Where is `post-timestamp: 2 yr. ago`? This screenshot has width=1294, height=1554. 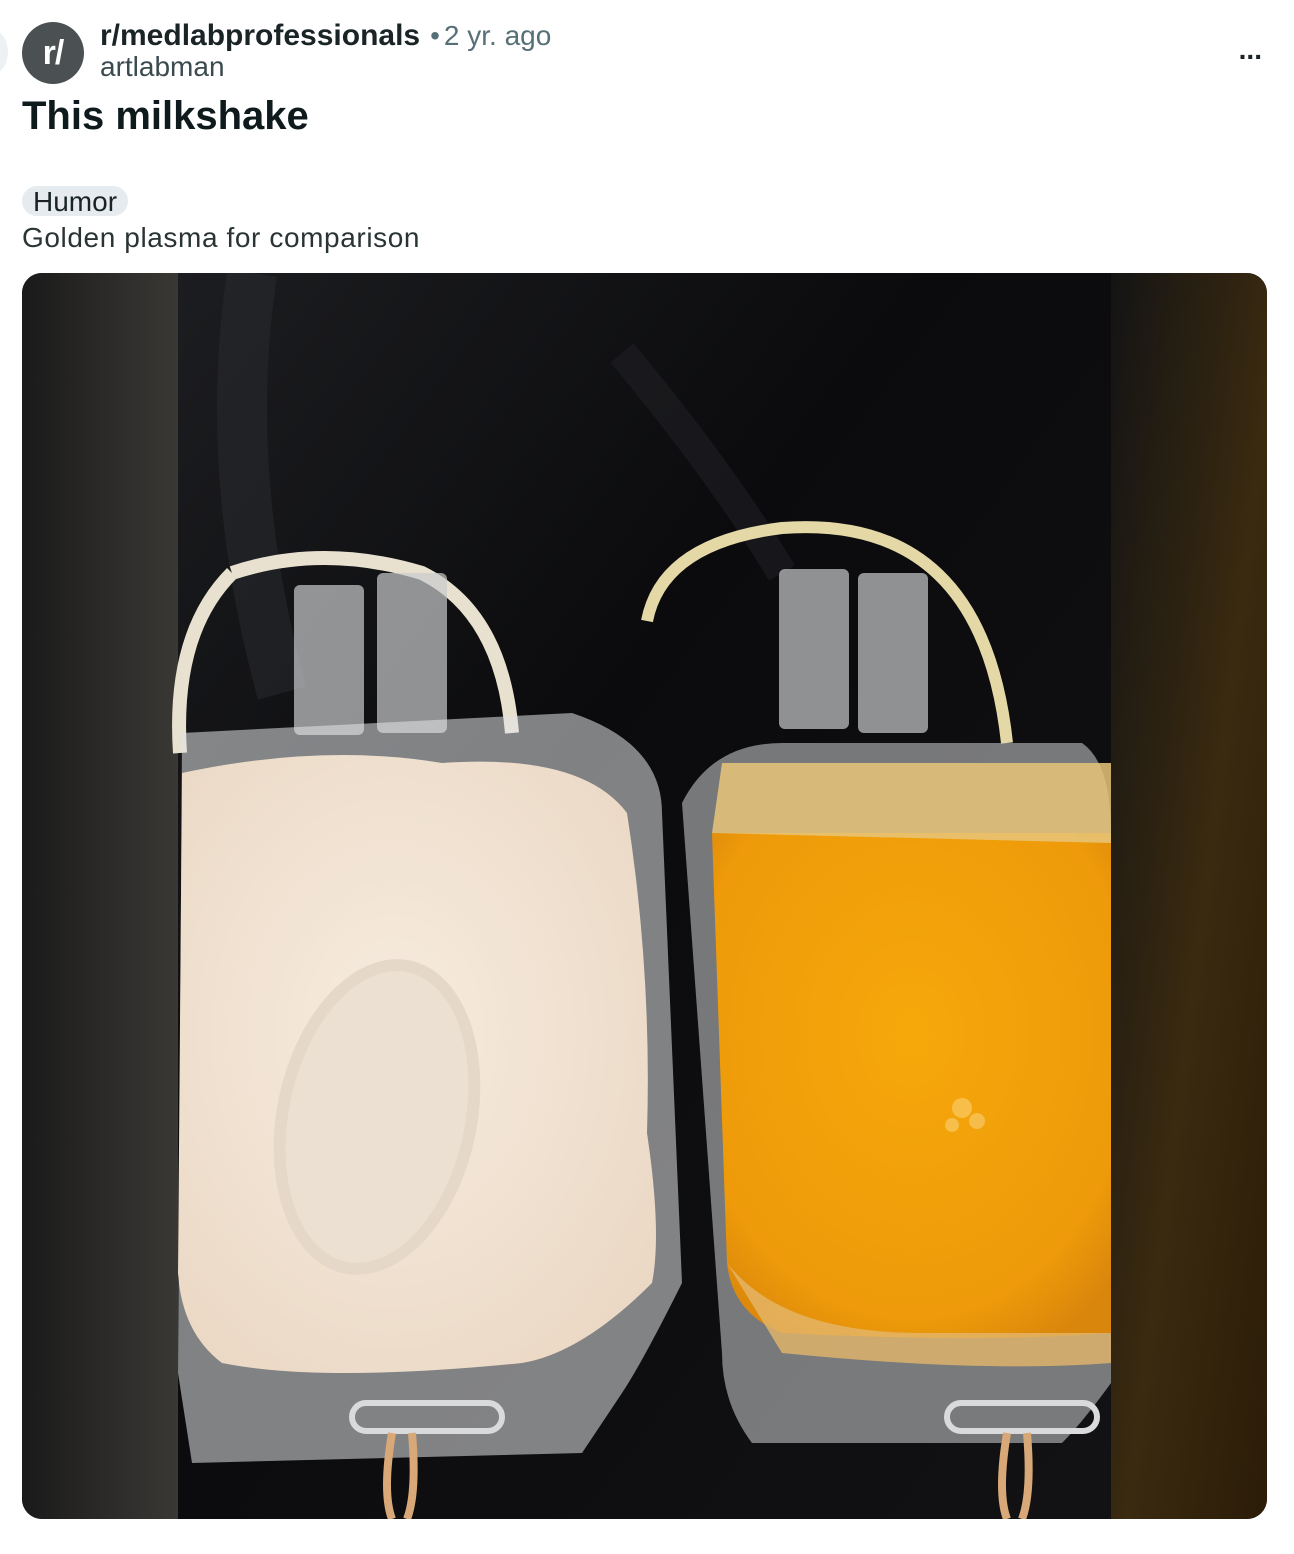
post-timestamp: 2 yr. ago is located at coordinates (497, 35).